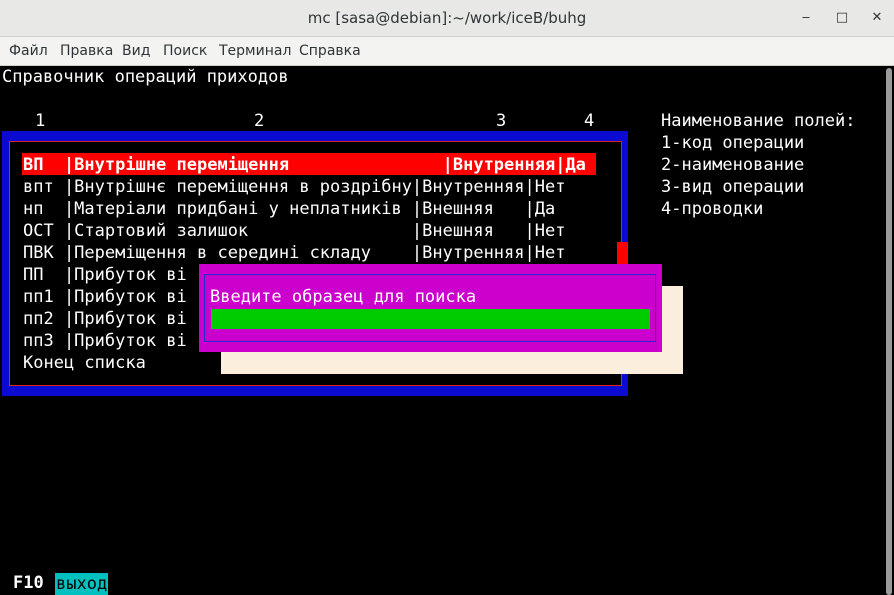  Describe the element at coordinates (145, 77) in the screenshot. I see `screen-title: Справочник операций приходов` at that location.